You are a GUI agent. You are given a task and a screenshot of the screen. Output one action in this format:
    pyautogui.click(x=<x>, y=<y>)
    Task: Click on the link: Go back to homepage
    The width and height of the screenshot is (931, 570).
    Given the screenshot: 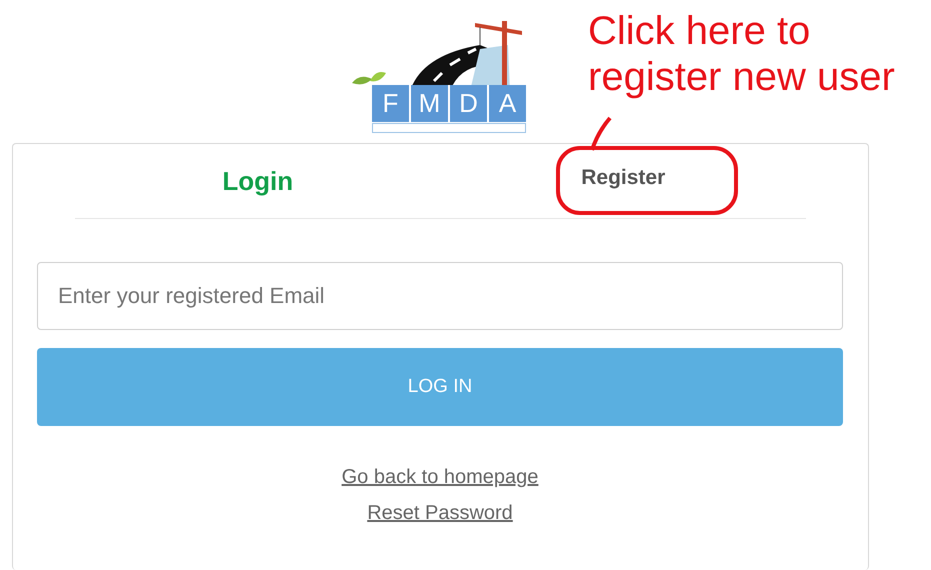 What is the action you would take?
    pyautogui.click(x=440, y=477)
    